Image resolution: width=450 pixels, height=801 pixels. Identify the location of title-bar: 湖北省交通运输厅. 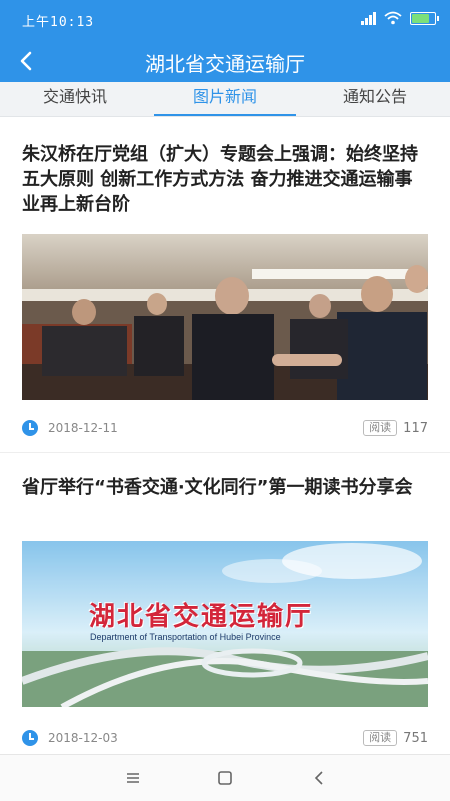
(225, 61).